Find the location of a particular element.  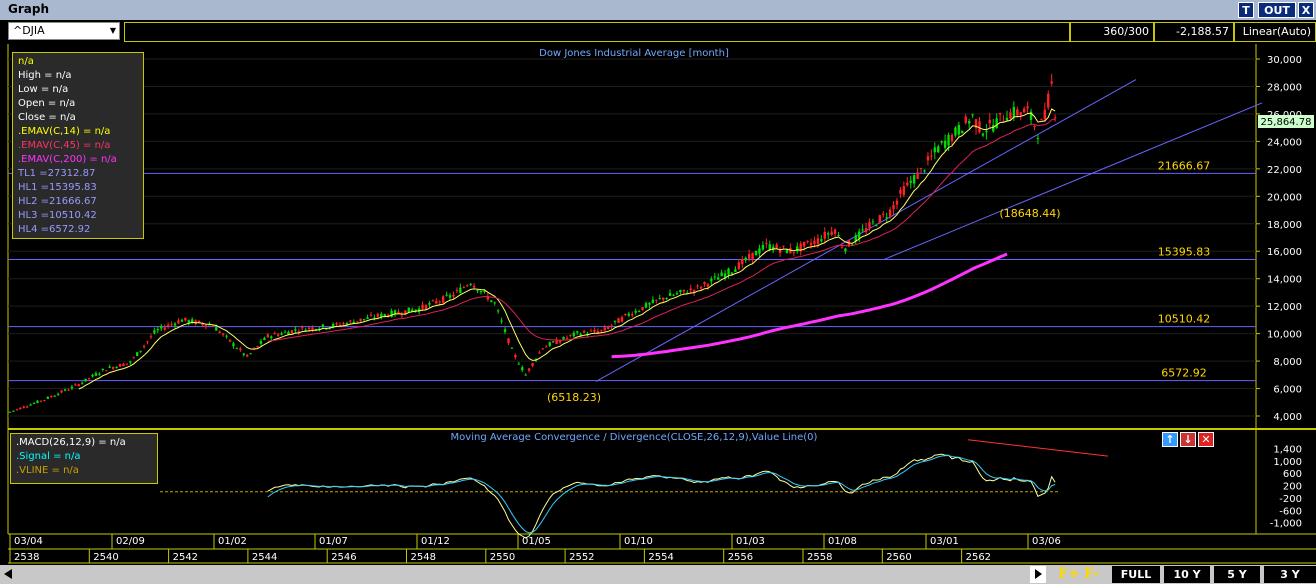

macd-y-tick-label: -1,000 is located at coordinates (1286, 524).